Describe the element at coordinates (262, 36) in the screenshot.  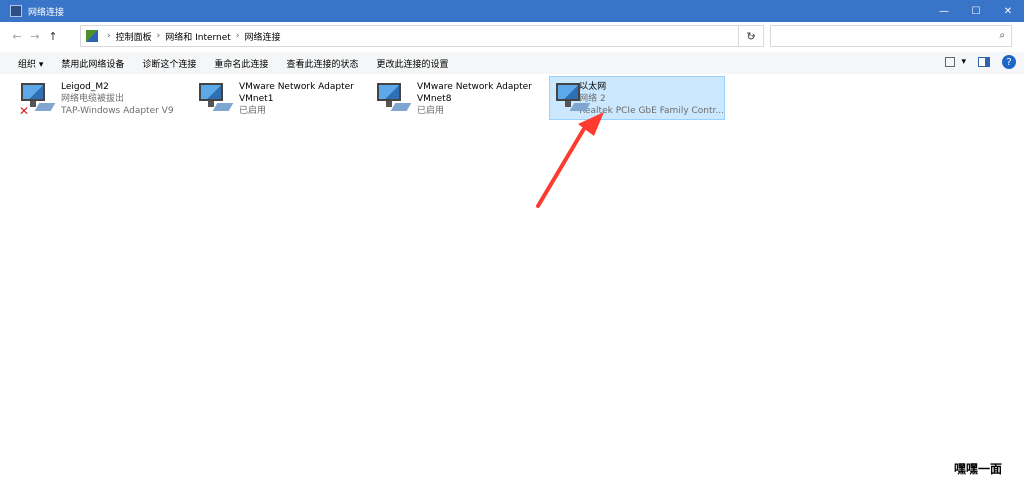
I see `breadcrumb-network-connections: 网络连接` at that location.